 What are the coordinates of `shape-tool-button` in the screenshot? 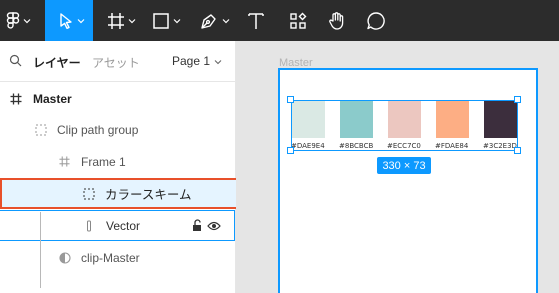 It's located at (166, 20).